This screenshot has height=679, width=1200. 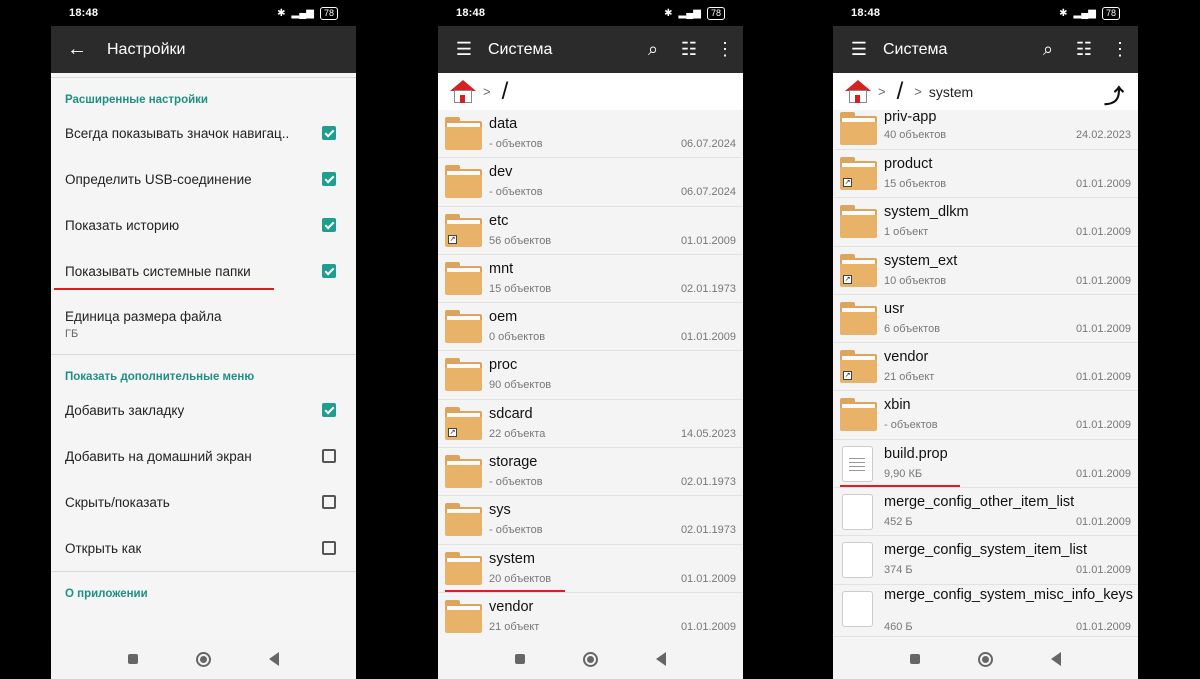 I want to click on setting-bookmark: Добавить закладку, so click(x=203, y=410).